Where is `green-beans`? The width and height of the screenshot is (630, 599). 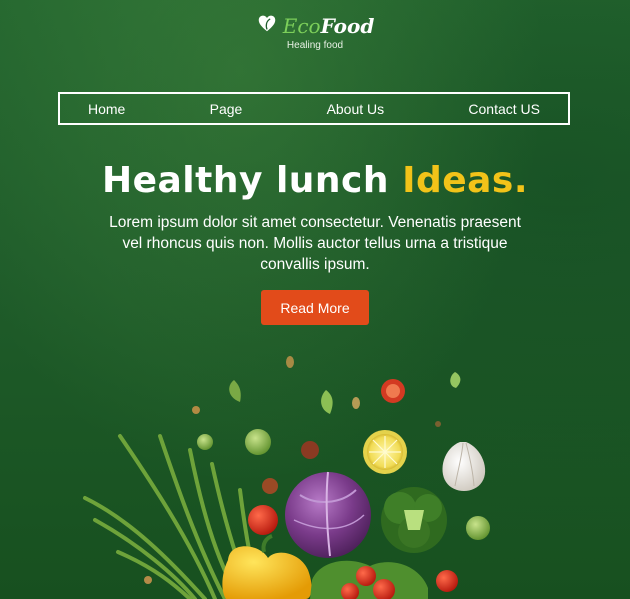 green-beans is located at coordinates (172, 516).